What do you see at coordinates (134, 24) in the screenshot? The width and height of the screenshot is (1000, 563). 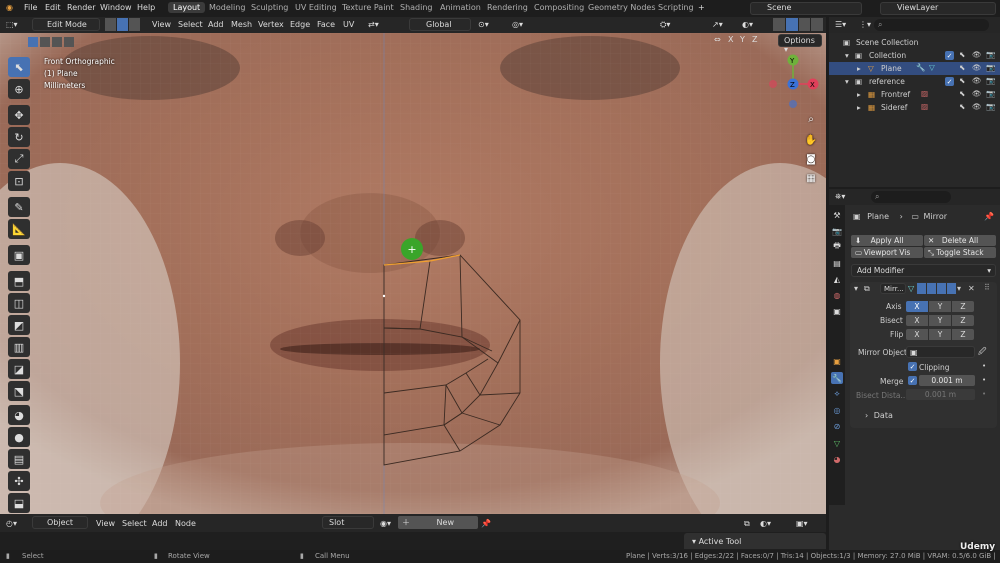 I see `face-select-icon` at bounding box center [134, 24].